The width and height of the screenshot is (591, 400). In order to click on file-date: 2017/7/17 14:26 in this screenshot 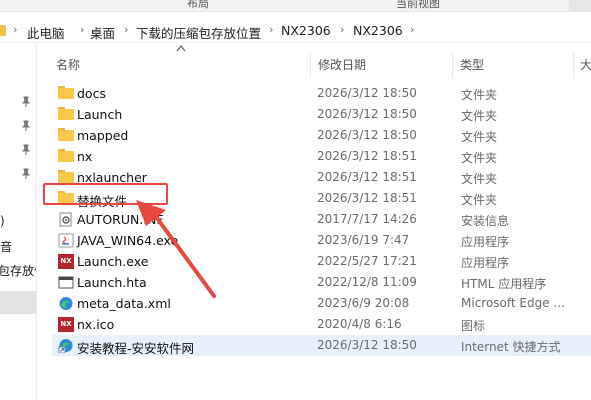, I will do `click(367, 219)`.